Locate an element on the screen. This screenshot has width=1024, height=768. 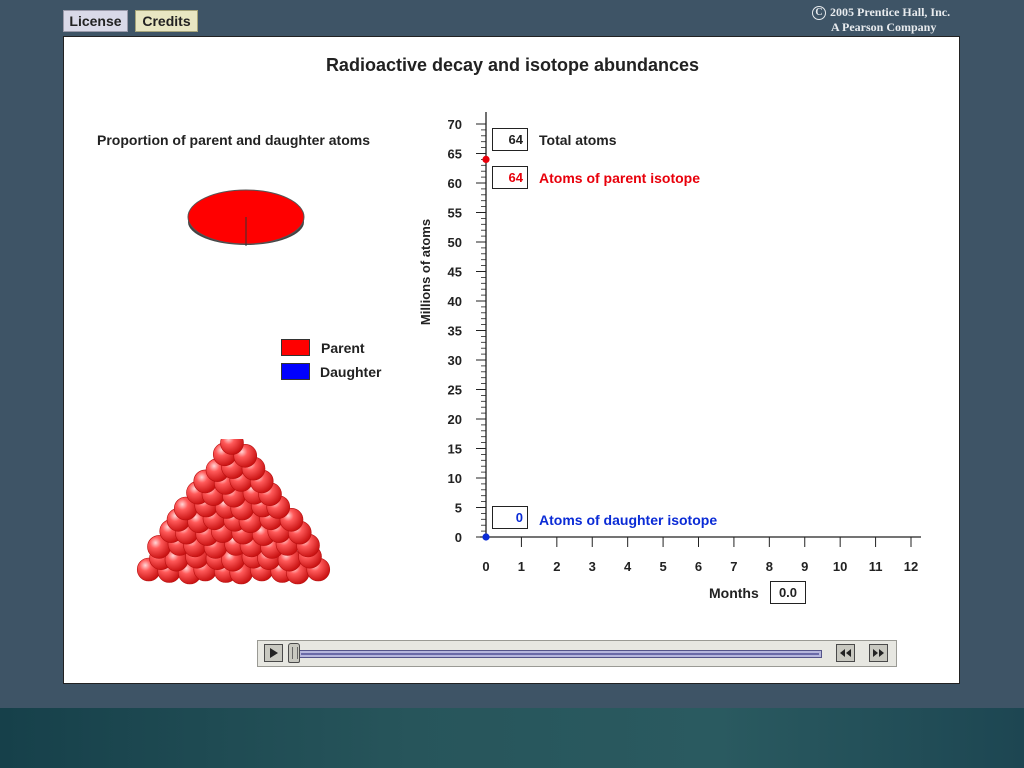
y-tick-label: 60 is located at coordinates (455, 183).